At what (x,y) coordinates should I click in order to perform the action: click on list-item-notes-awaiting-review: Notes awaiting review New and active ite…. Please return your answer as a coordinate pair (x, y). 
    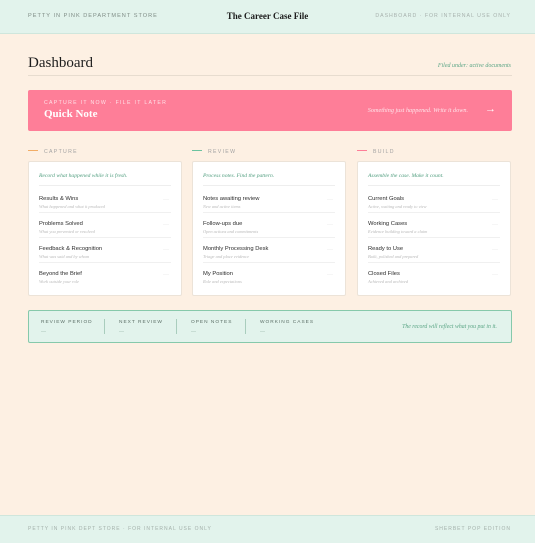
    Looking at the image, I should click on (269, 200).